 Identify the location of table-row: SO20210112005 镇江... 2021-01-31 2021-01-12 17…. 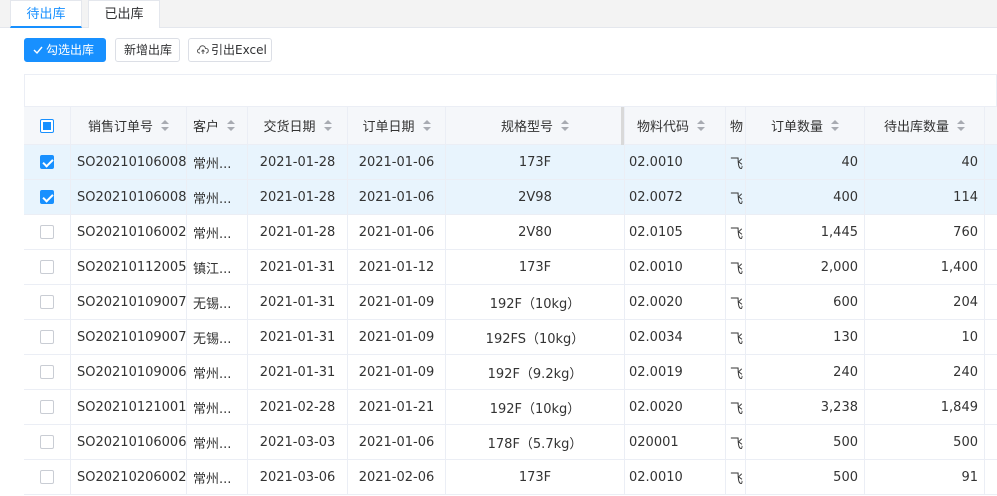
(510, 267).